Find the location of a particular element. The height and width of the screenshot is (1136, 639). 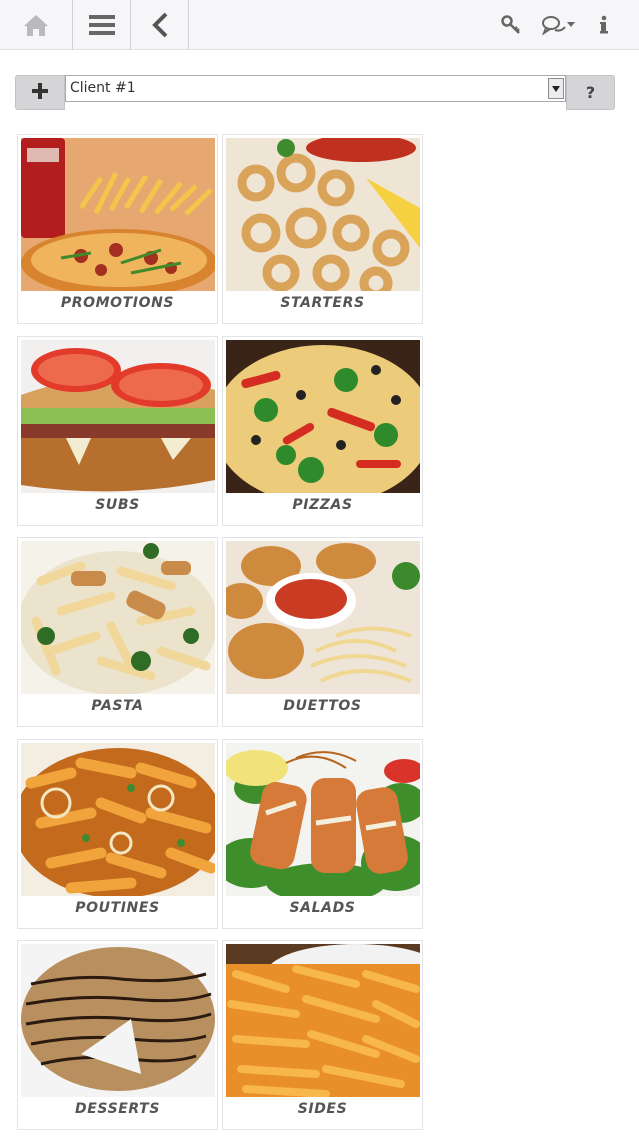

category-label: PIZZAS is located at coordinates (322, 505).